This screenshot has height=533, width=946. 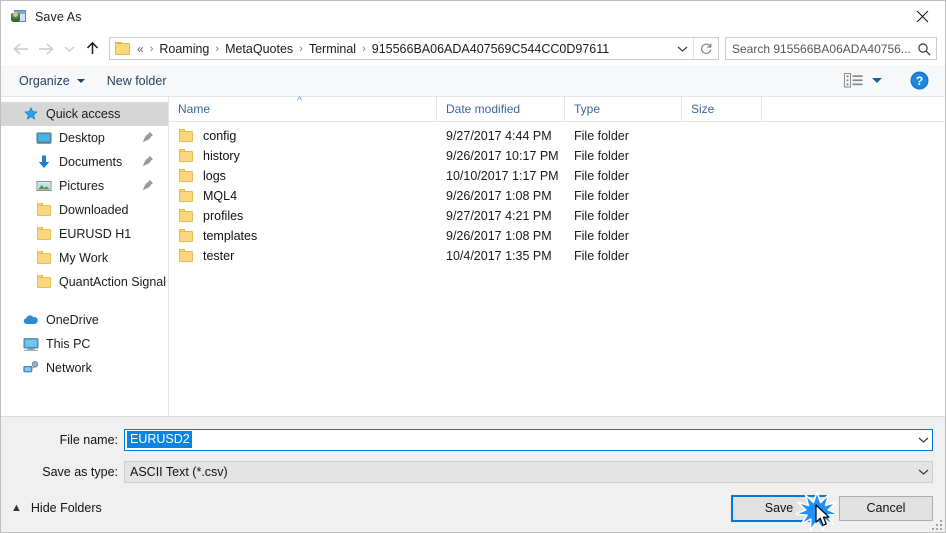 What do you see at coordinates (853, 109) in the screenshot?
I see `column-header-filler` at bounding box center [853, 109].